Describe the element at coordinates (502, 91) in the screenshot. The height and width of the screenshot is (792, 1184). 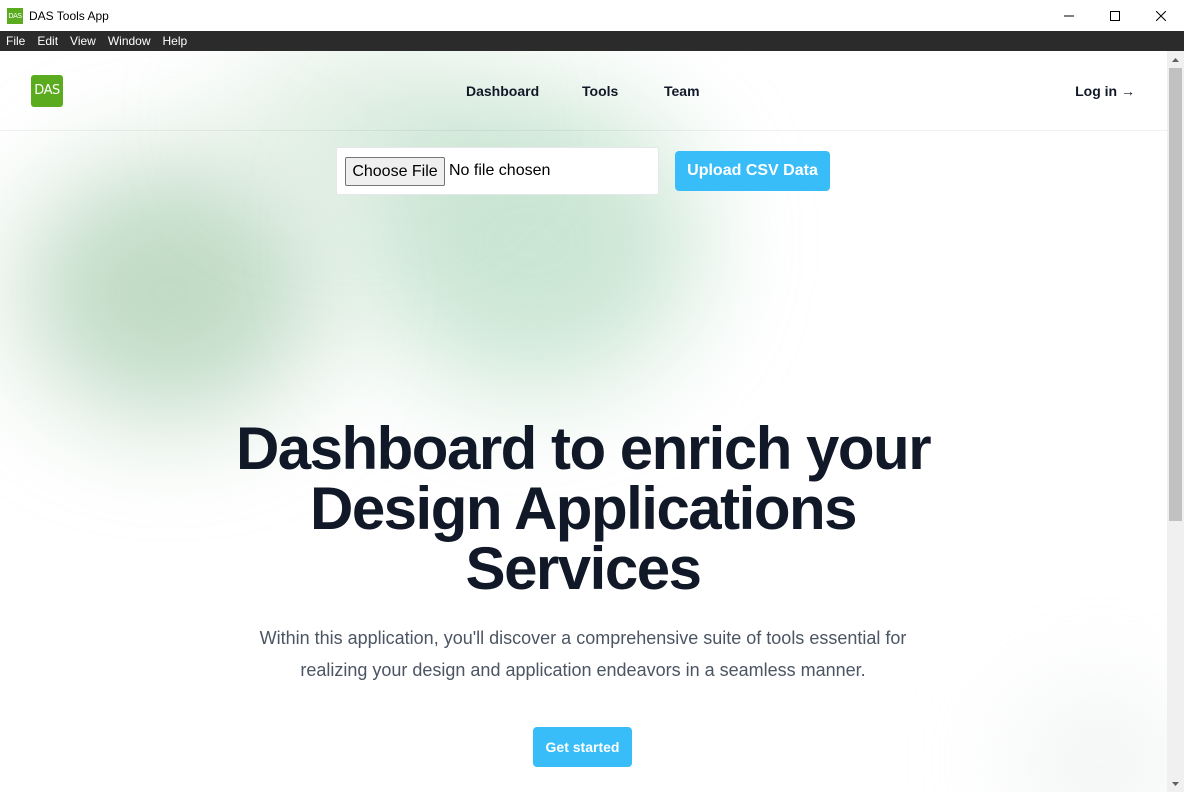
I see `nav-dashboard: Dashboard` at that location.